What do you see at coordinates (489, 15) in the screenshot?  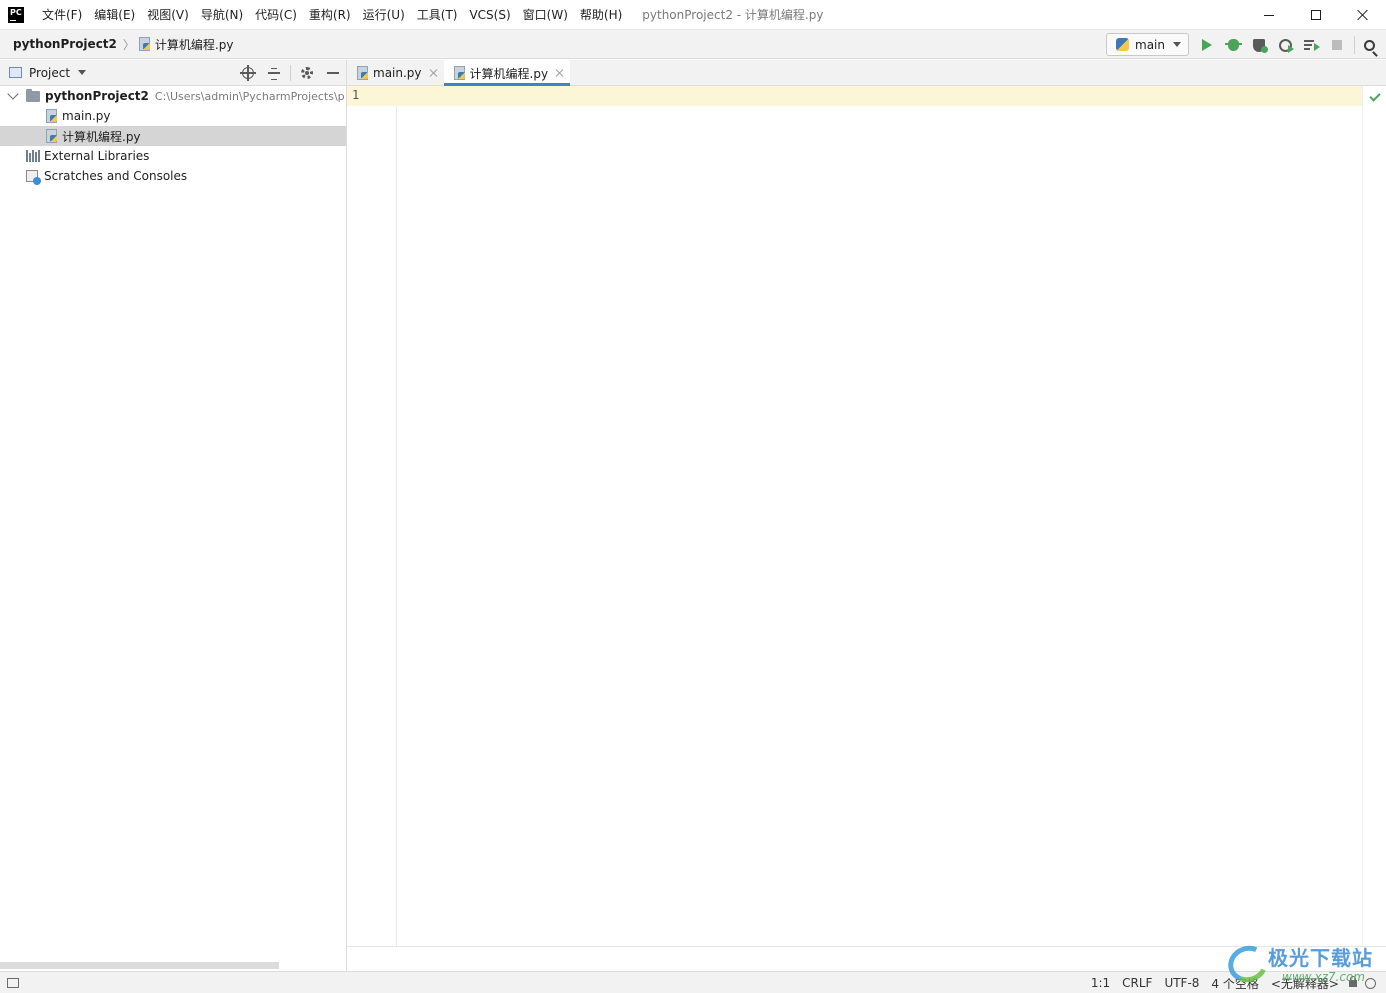 I see `menu-vcs: VCS(S)` at bounding box center [489, 15].